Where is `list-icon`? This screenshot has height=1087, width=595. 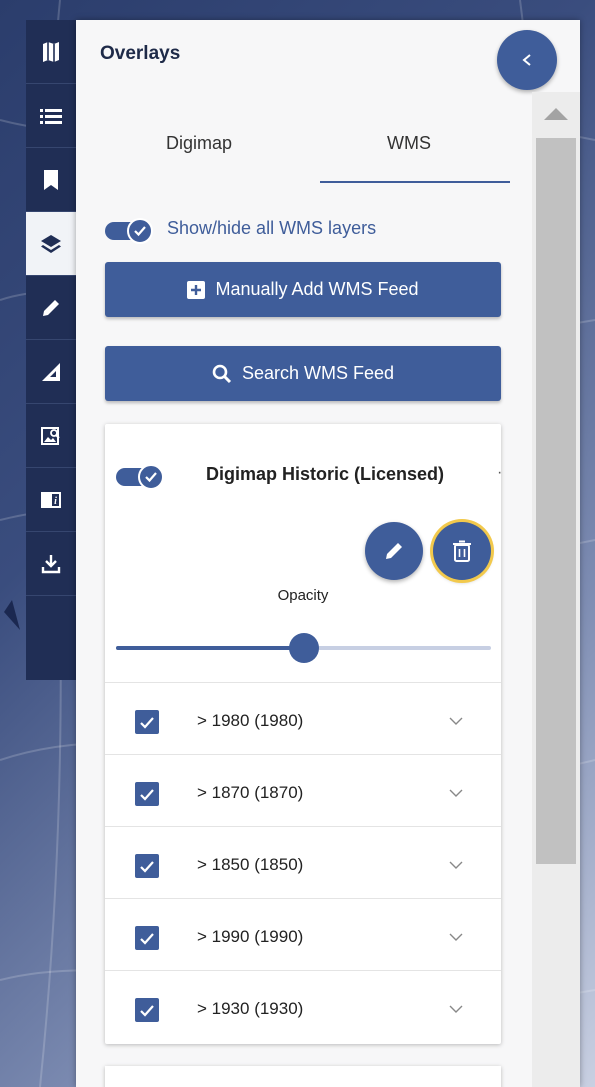
list-icon is located at coordinates (51, 116).